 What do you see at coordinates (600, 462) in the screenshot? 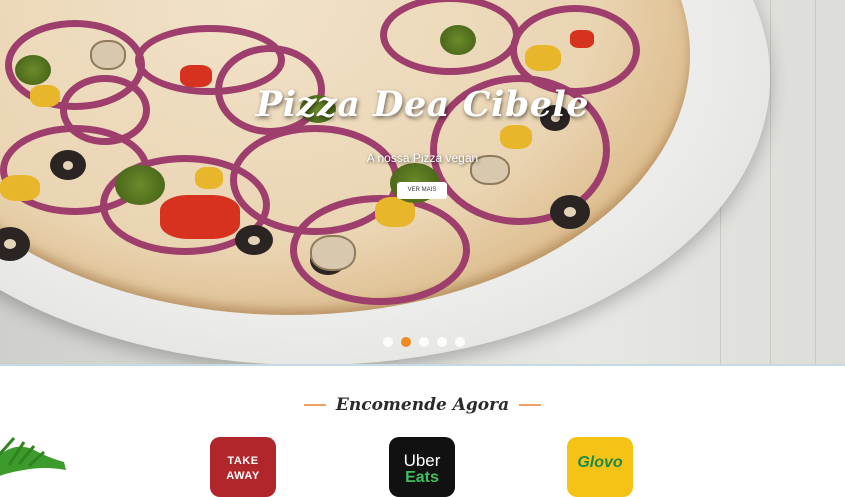
I see `glovo-label: Glovo` at bounding box center [600, 462].